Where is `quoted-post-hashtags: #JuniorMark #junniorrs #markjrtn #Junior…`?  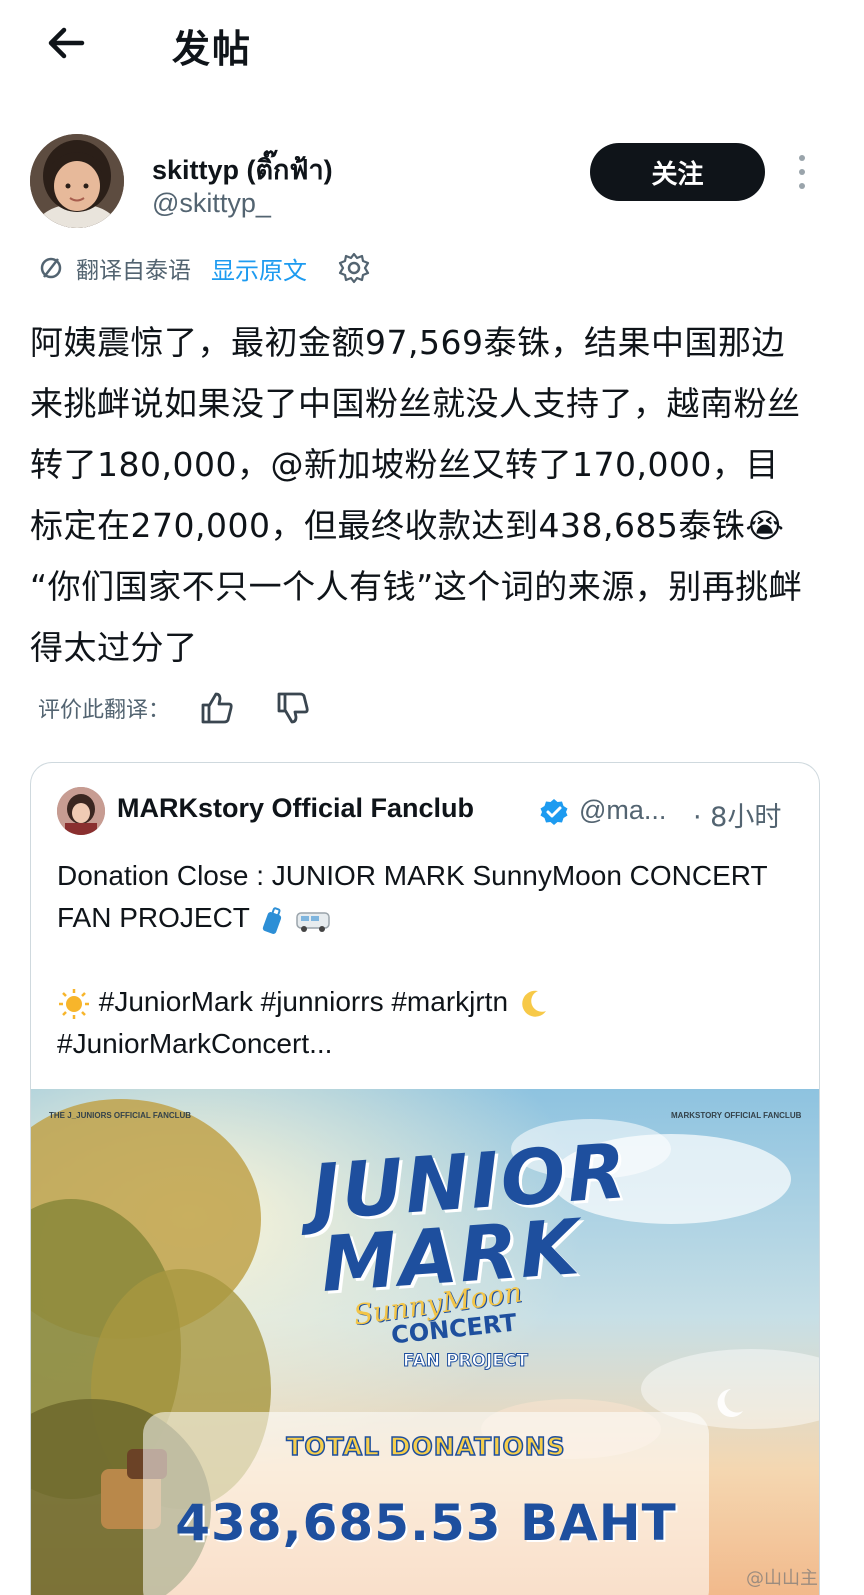
quoted-post-hashtags: #JuniorMark #junniorrs #markjrtn #Junior… is located at coordinates (417, 1023).